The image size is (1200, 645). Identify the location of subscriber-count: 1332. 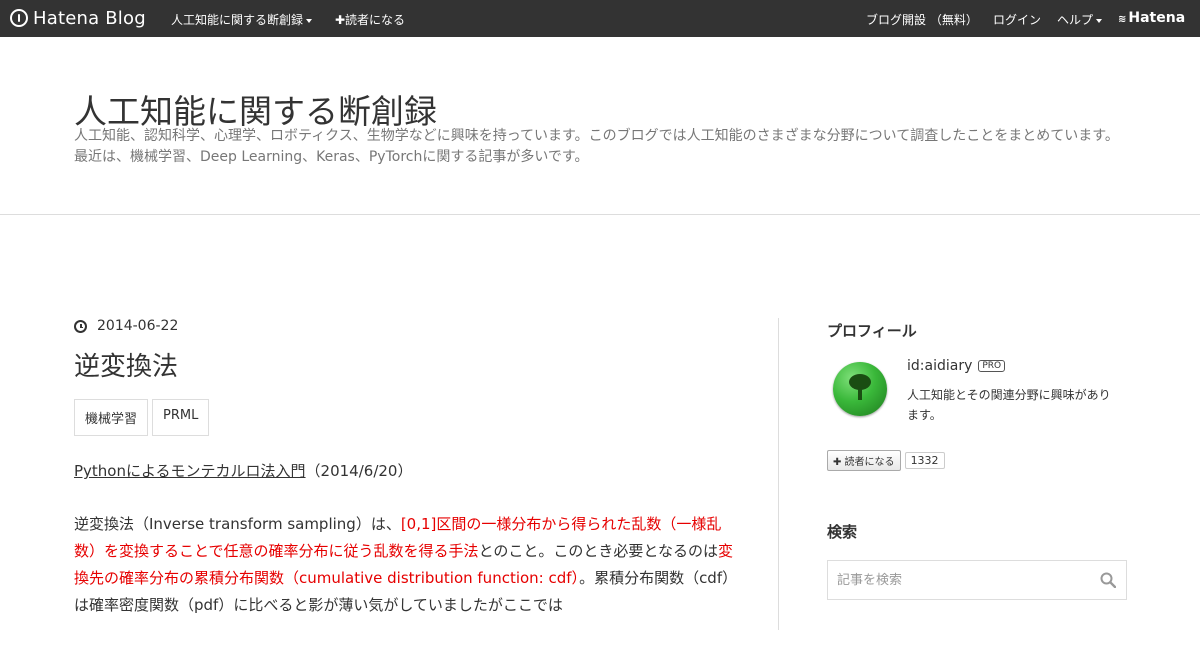
(924, 460).